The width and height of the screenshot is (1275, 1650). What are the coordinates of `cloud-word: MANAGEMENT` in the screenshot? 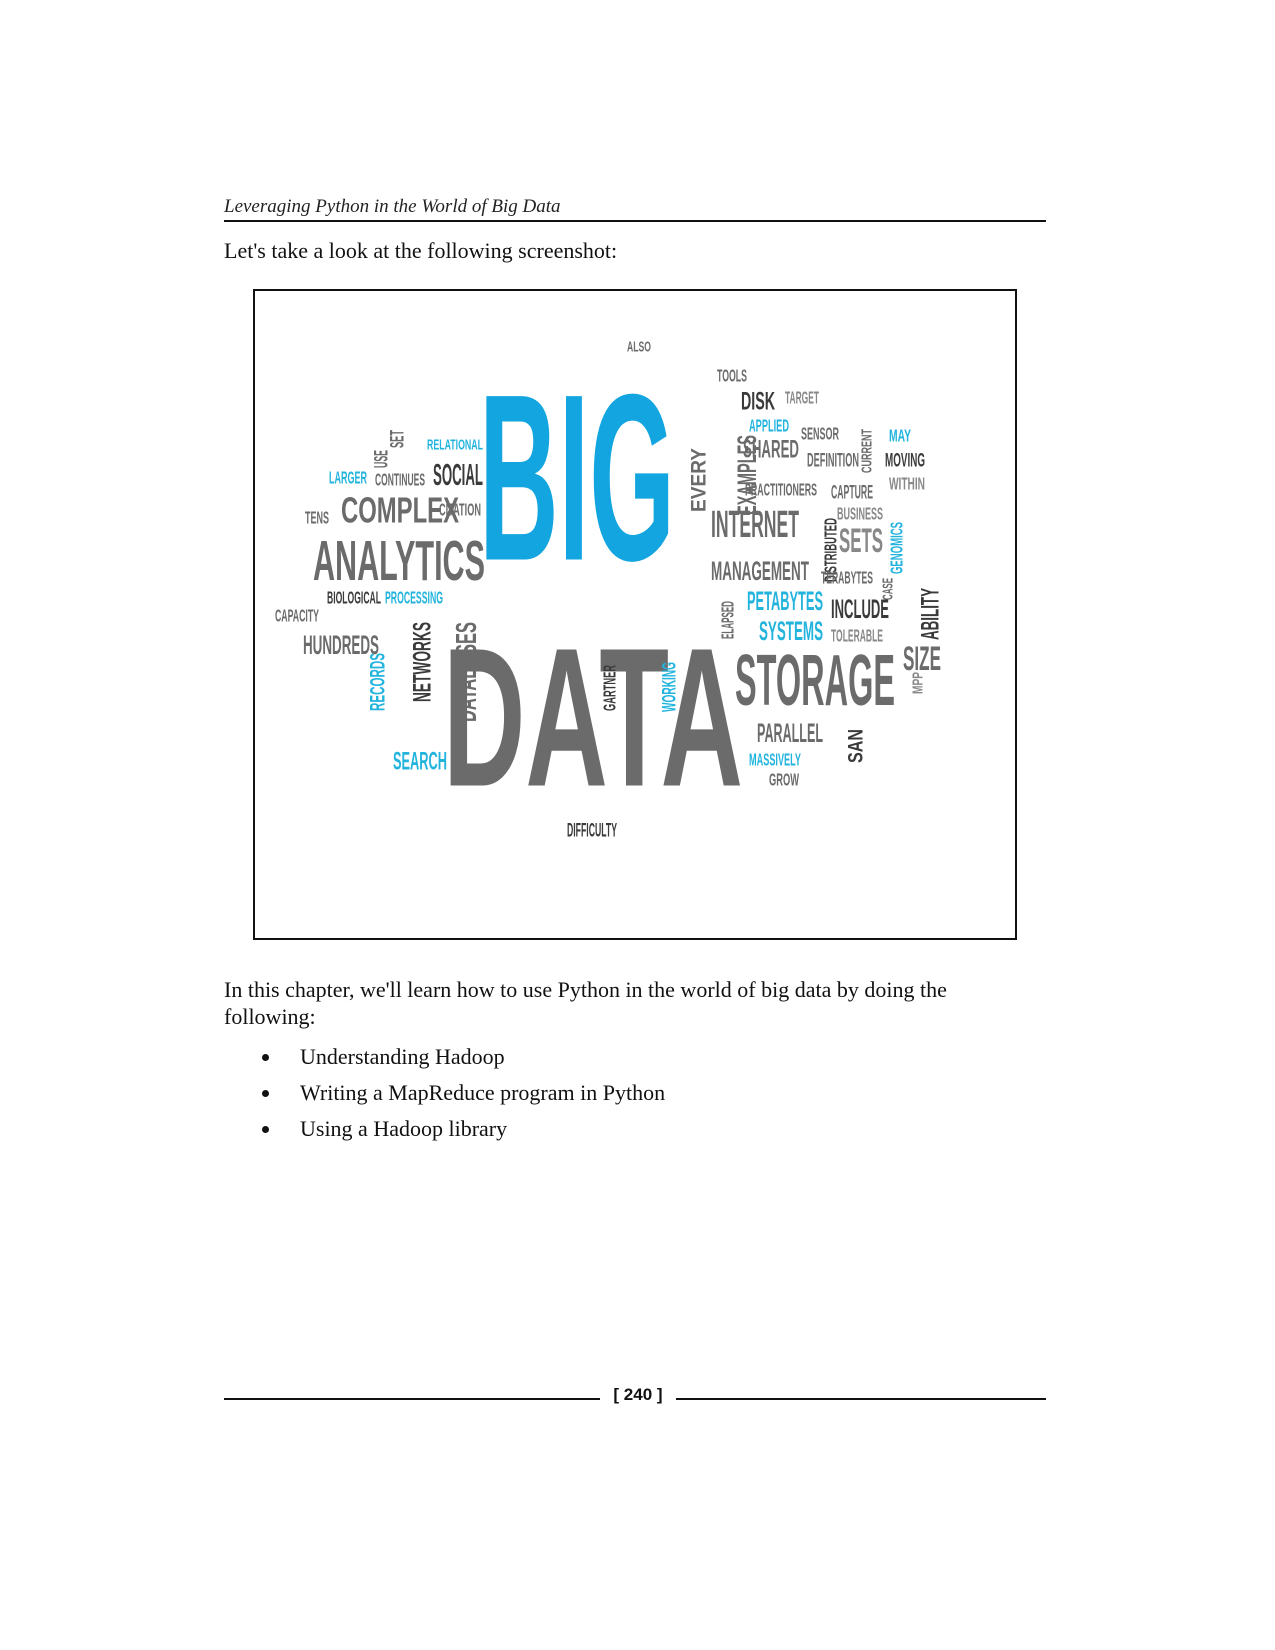 It's located at (760, 571).